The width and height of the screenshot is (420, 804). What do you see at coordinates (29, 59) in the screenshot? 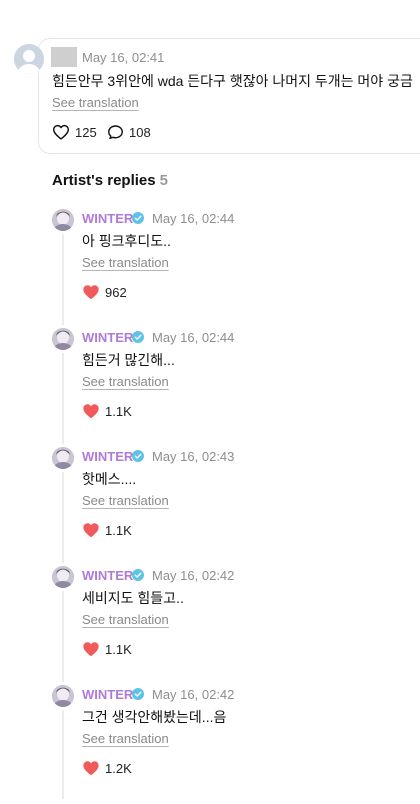
I see `post-author-avatar` at bounding box center [29, 59].